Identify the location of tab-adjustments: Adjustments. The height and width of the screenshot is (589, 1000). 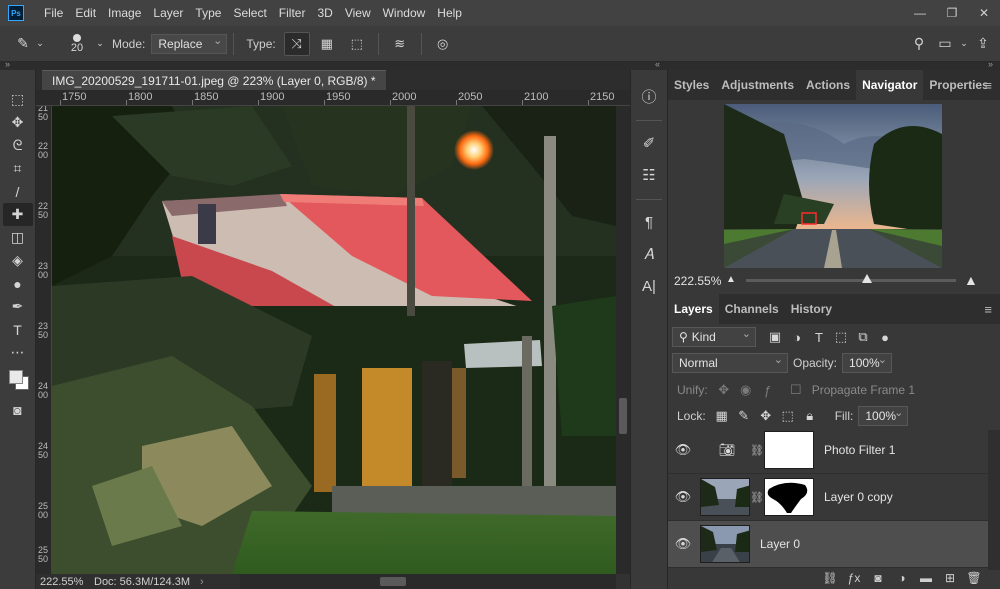
(757, 85).